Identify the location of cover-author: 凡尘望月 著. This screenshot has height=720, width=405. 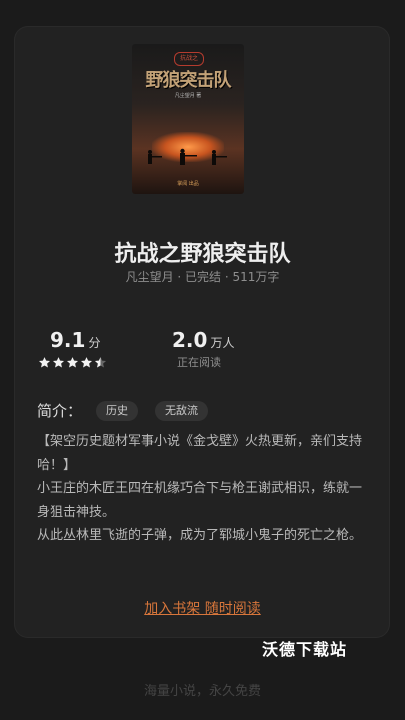
(188, 96).